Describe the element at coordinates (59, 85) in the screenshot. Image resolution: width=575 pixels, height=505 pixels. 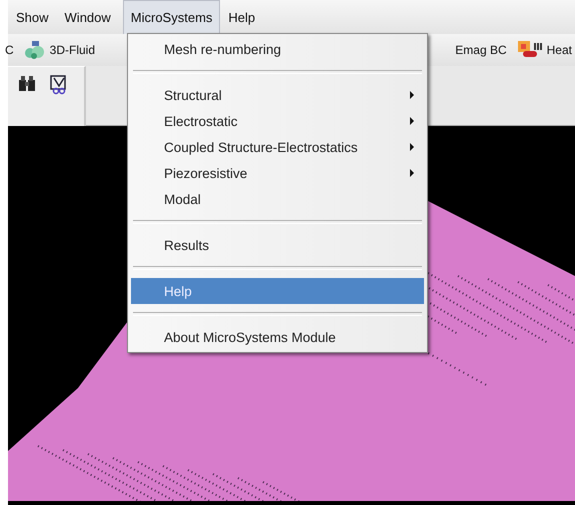
I see `scissors-icon` at that location.